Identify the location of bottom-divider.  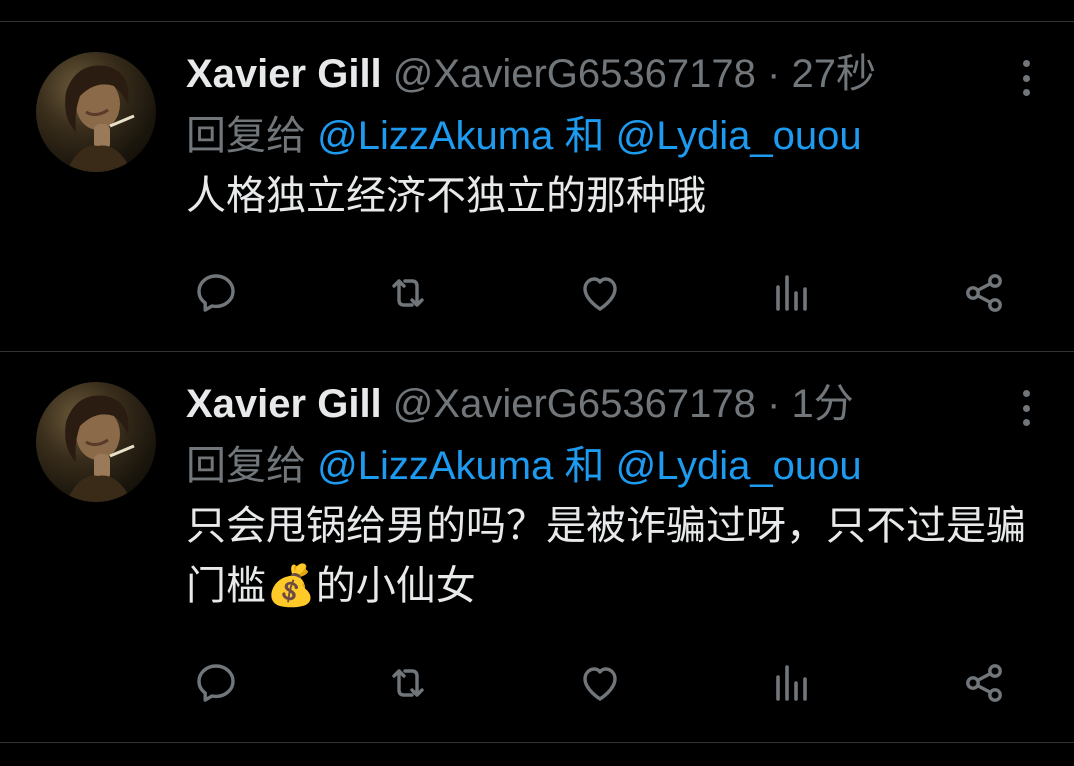
(537, 742).